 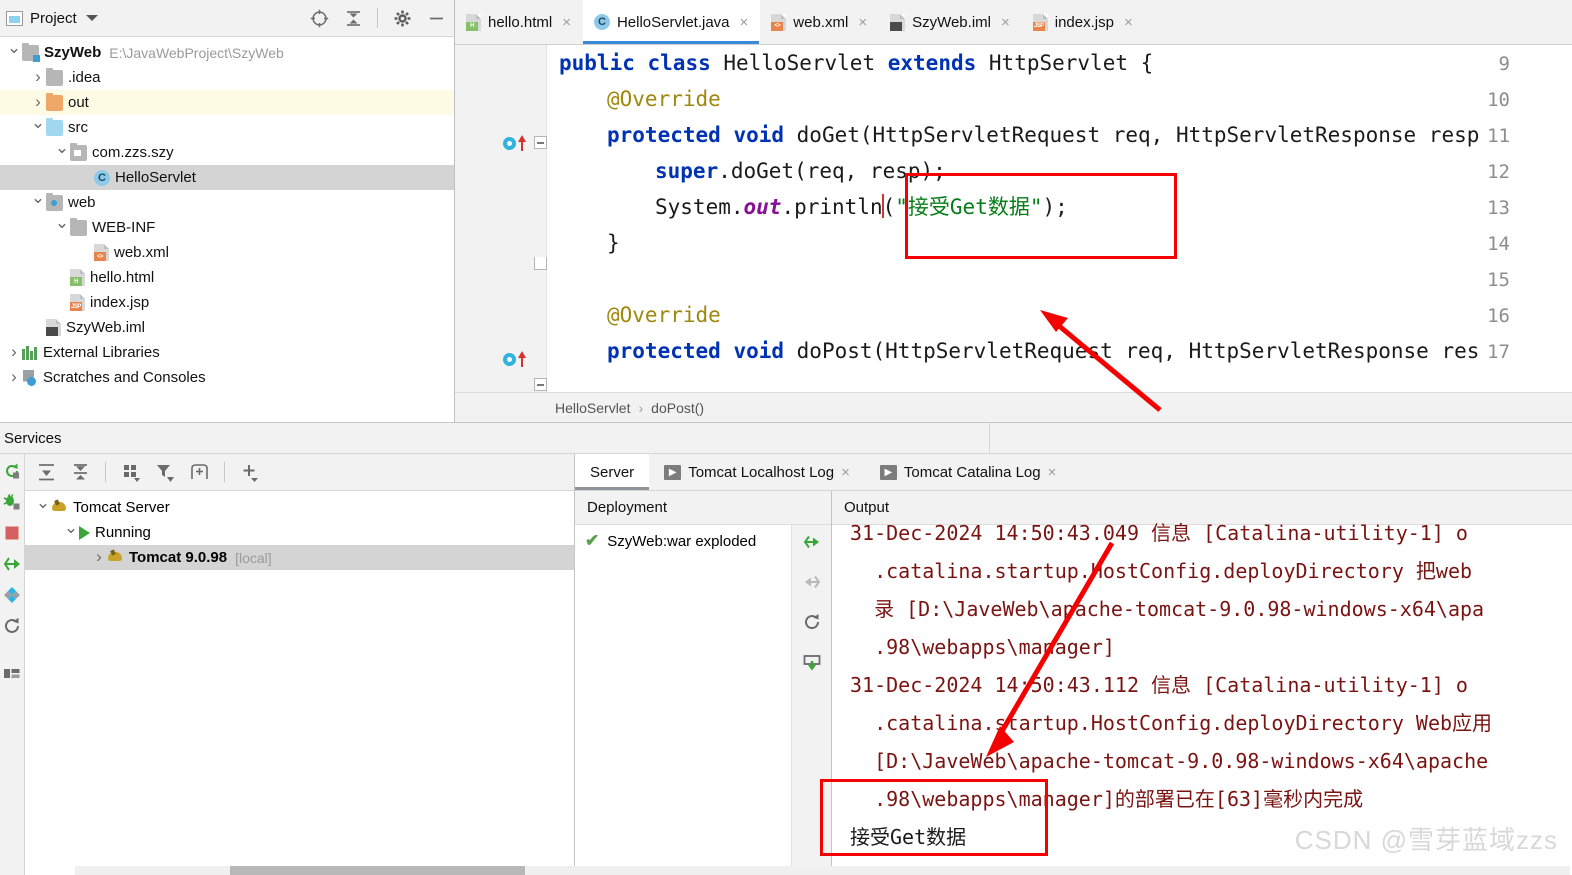 I want to click on jsp-file-icon: JSP, so click(x=1040, y=22).